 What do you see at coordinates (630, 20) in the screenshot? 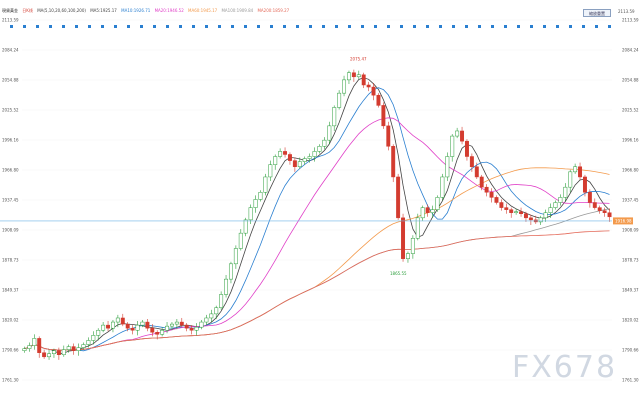
I see `y-tick-label-right: 2113.59` at bounding box center [630, 20].